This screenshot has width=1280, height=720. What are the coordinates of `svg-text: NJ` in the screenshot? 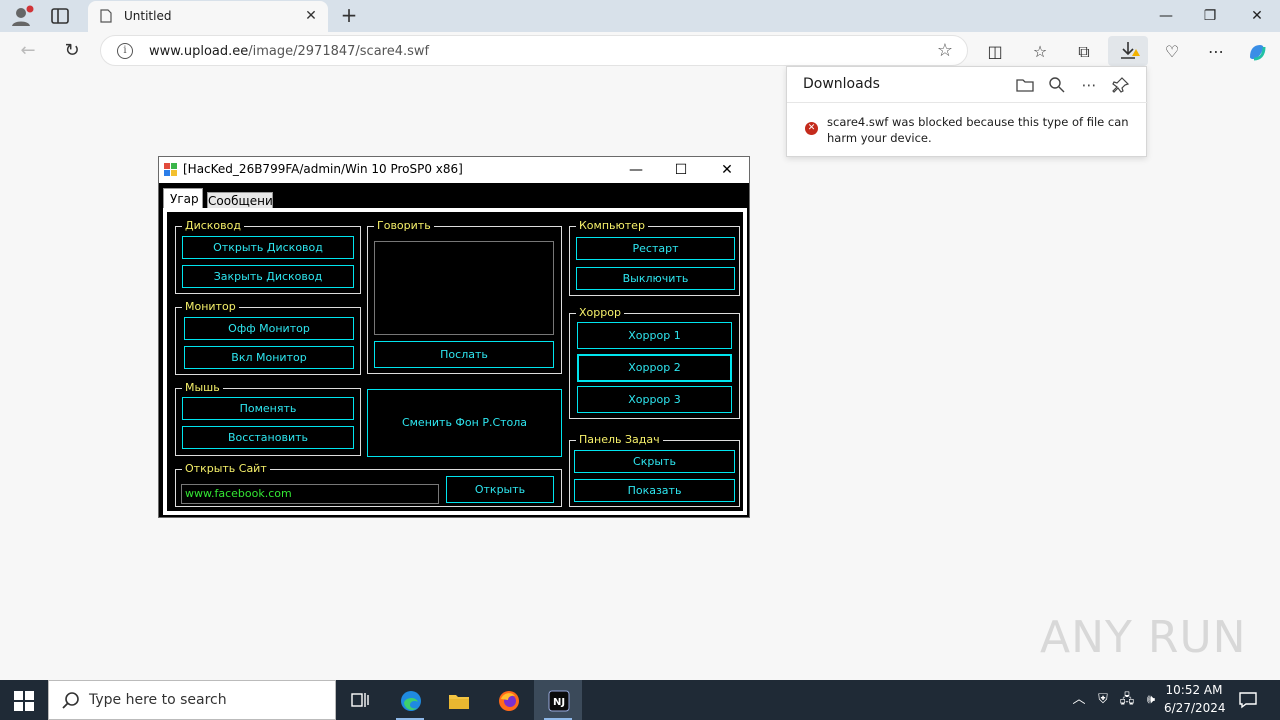 It's located at (559, 702).